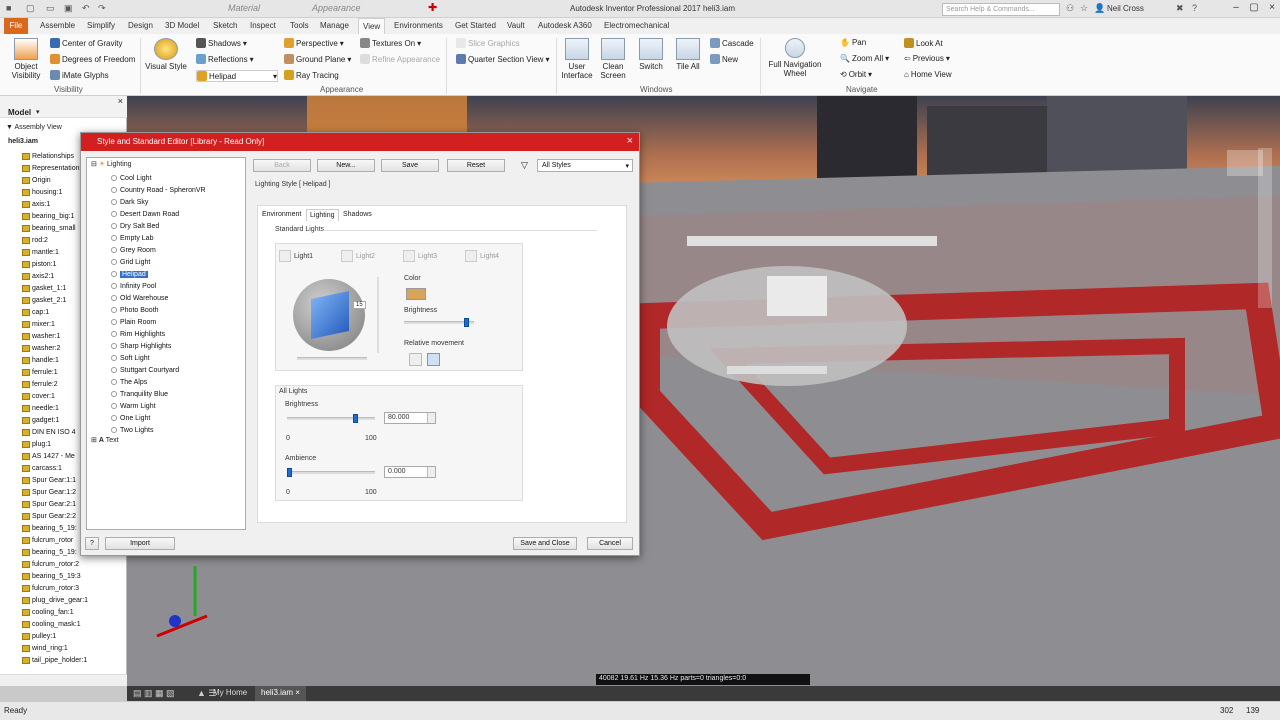  Describe the element at coordinates (23, 141) in the screenshot. I see `browser-root: heli3.iam` at that location.